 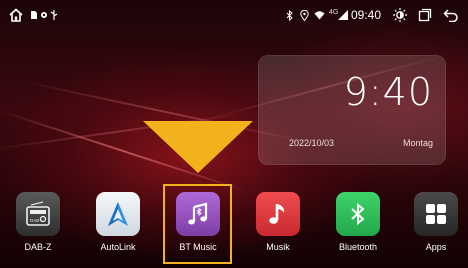 I want to click on dock-label: DAB-Z, so click(x=38, y=247).